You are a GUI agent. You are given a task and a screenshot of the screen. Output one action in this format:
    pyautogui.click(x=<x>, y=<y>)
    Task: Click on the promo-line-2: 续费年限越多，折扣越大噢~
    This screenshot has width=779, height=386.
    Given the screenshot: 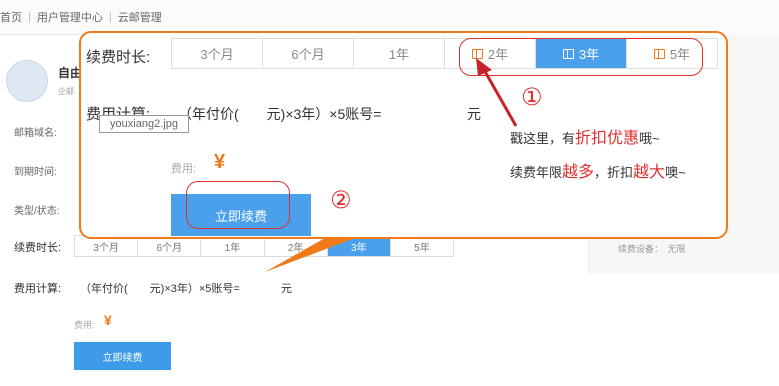 What is the action you would take?
    pyautogui.click(x=598, y=170)
    